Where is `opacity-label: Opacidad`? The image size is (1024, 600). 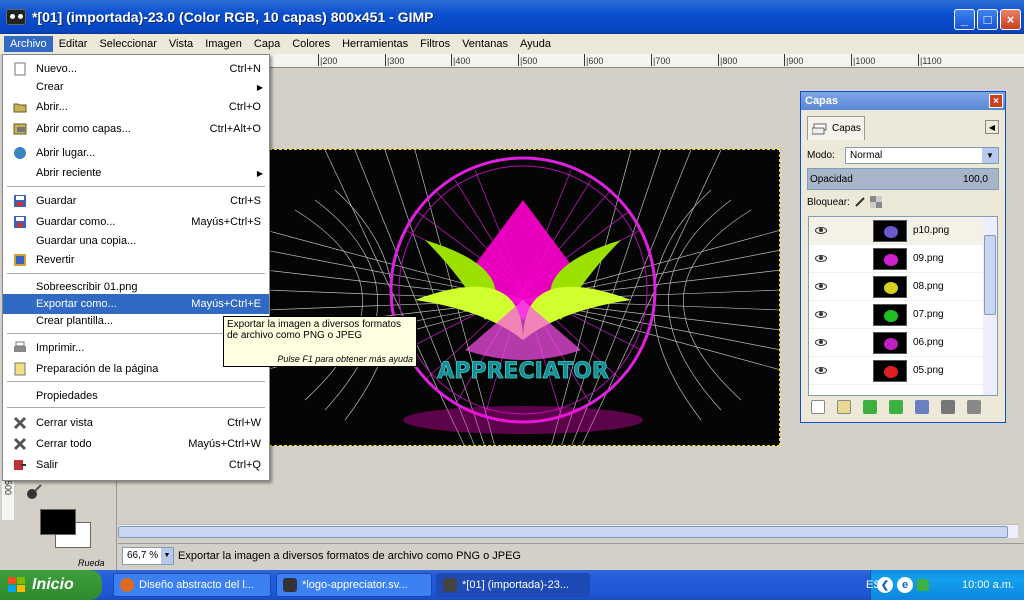
opacity-label: Opacidad is located at coordinates (831, 179).